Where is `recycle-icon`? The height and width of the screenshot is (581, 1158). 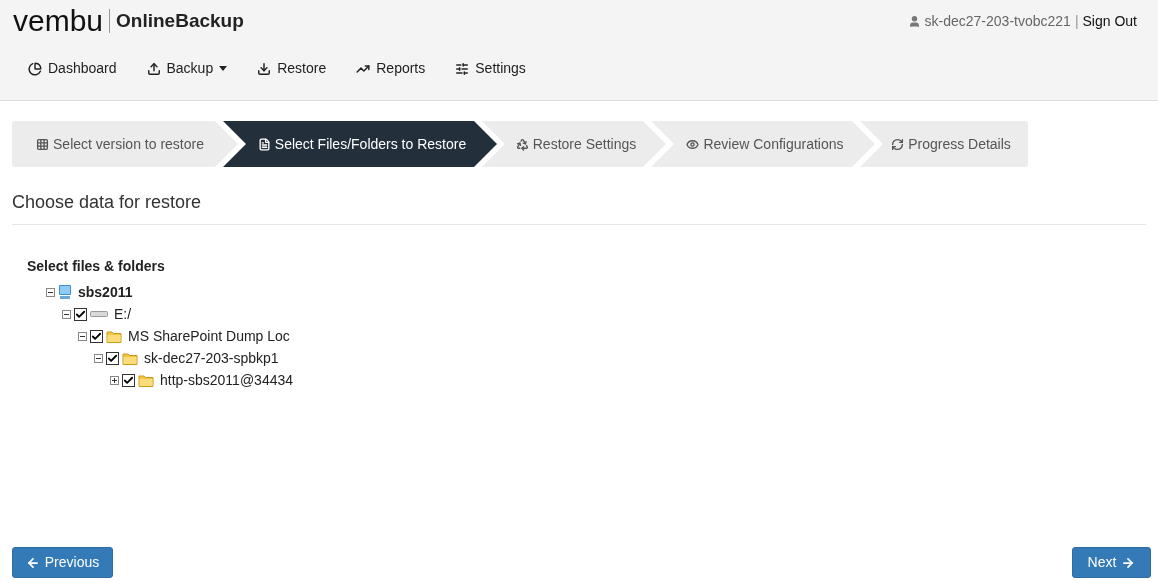
recycle-icon is located at coordinates (522, 144).